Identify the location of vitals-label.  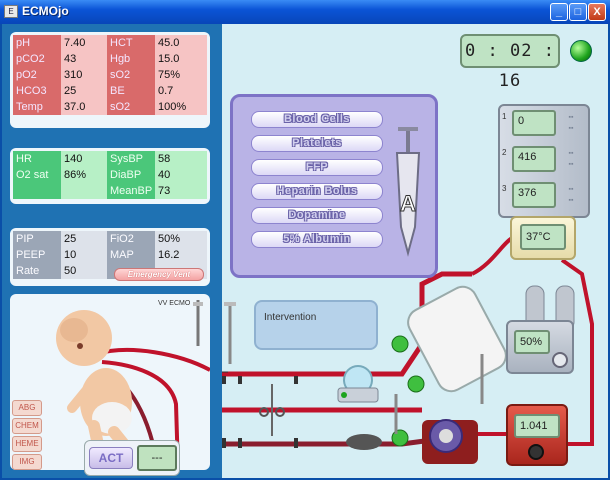
(37, 191).